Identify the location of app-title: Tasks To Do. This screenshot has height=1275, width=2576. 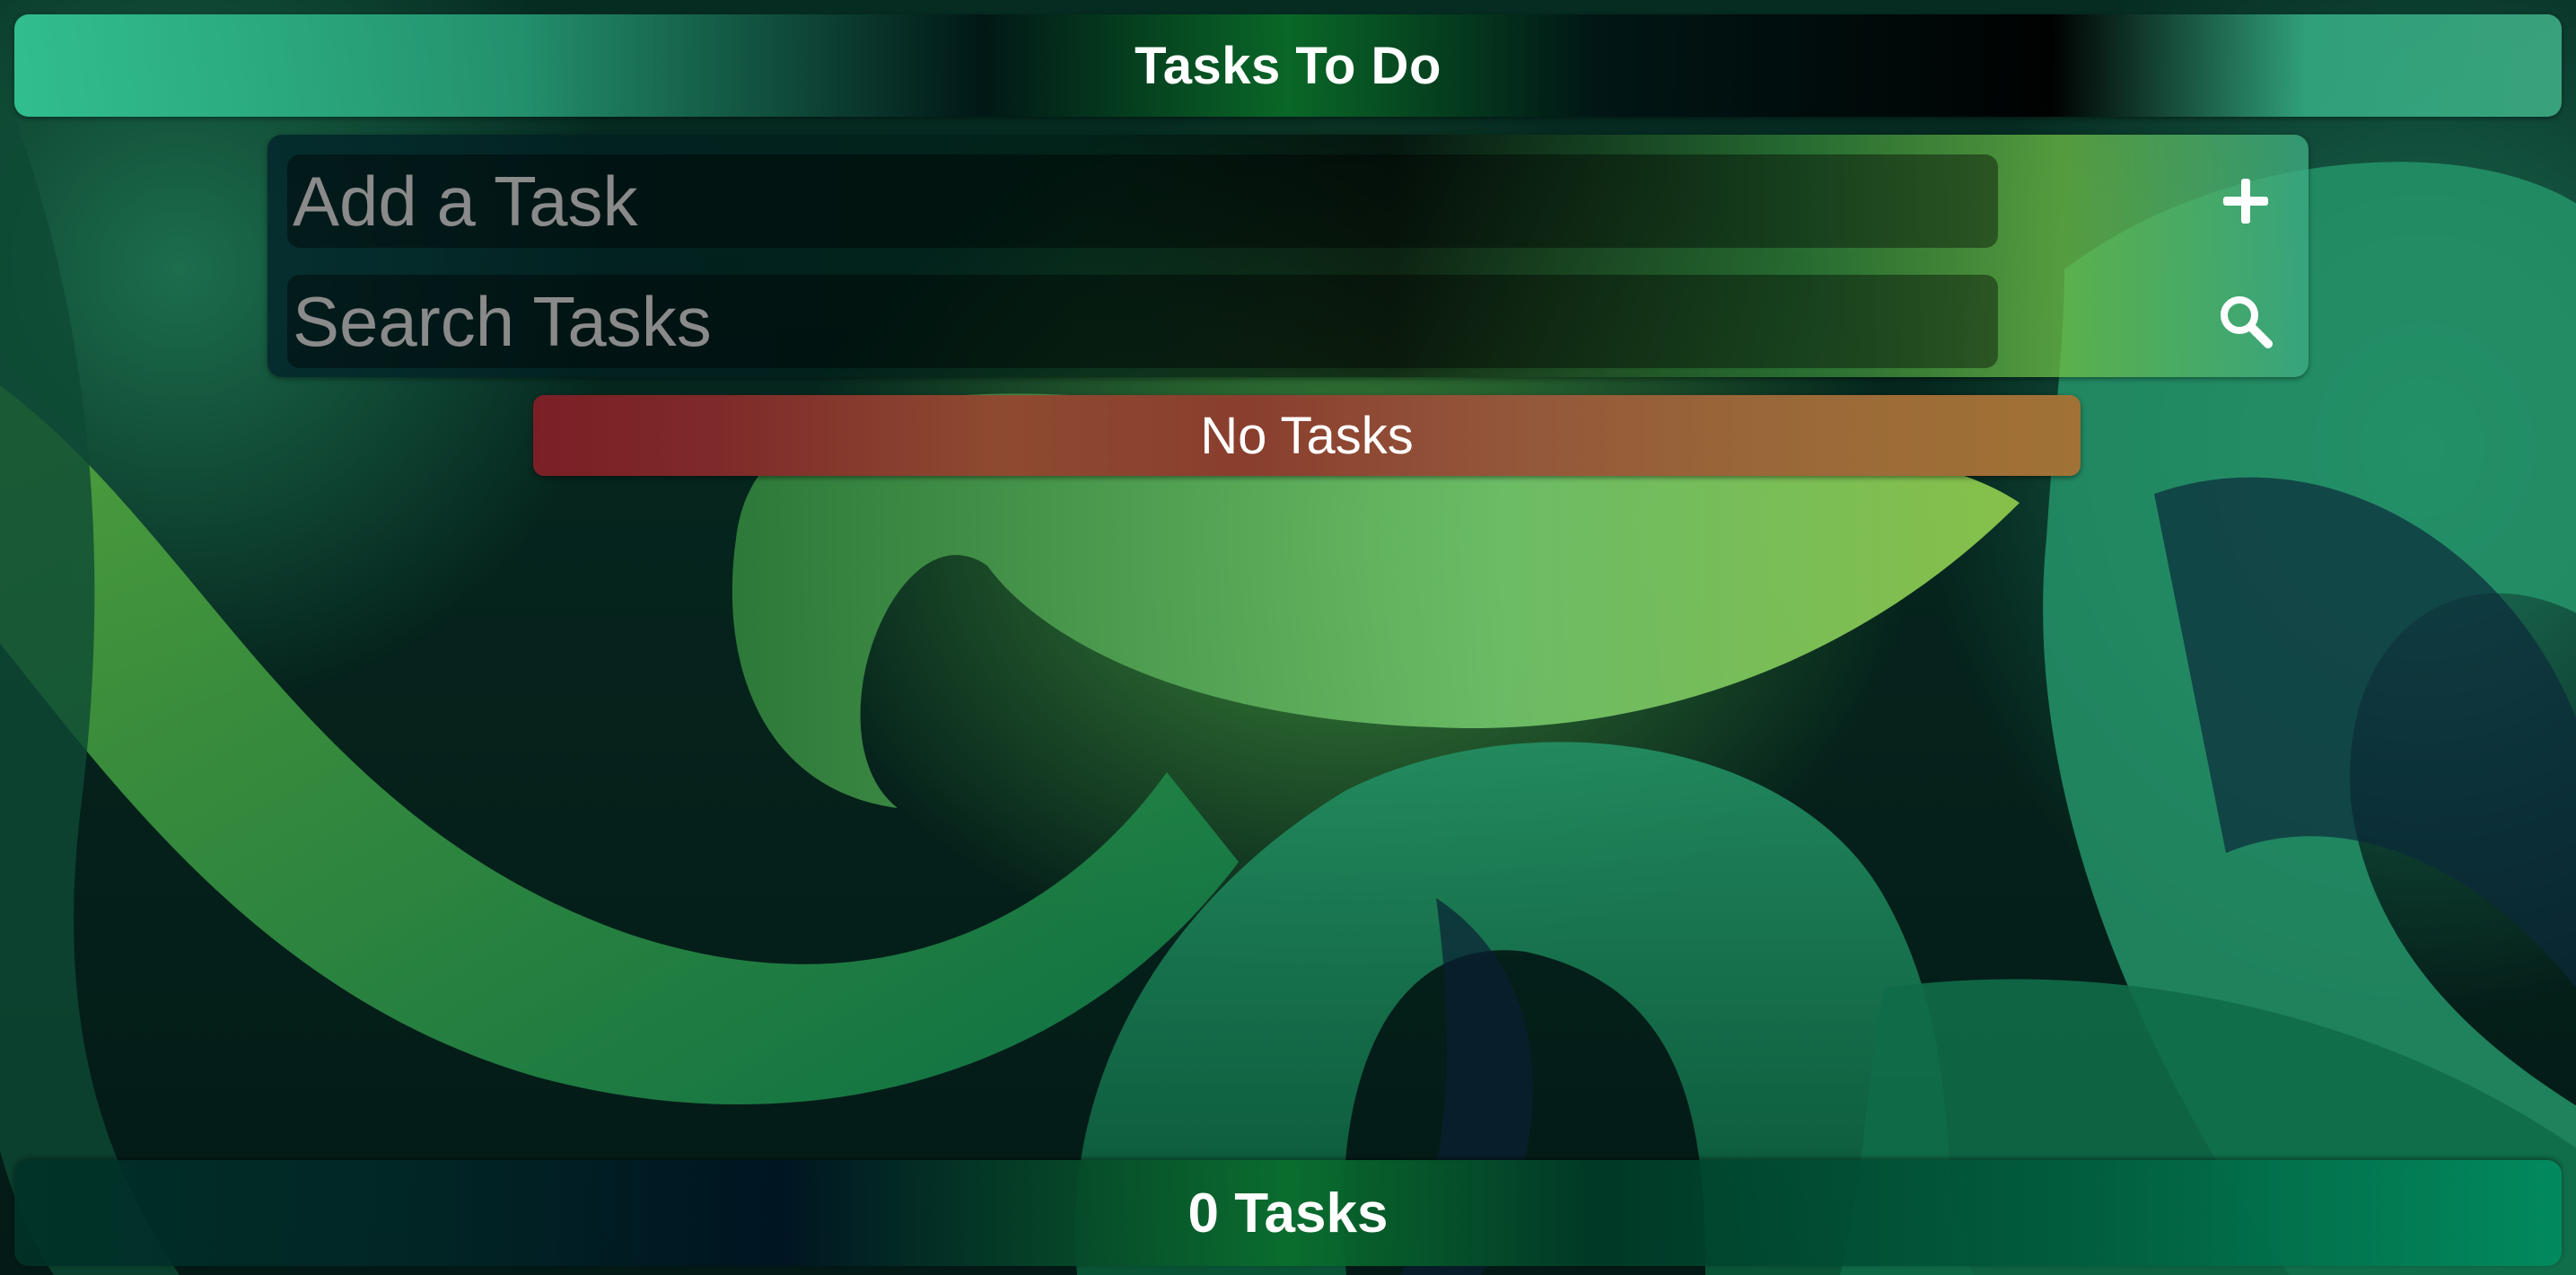
(1288, 65).